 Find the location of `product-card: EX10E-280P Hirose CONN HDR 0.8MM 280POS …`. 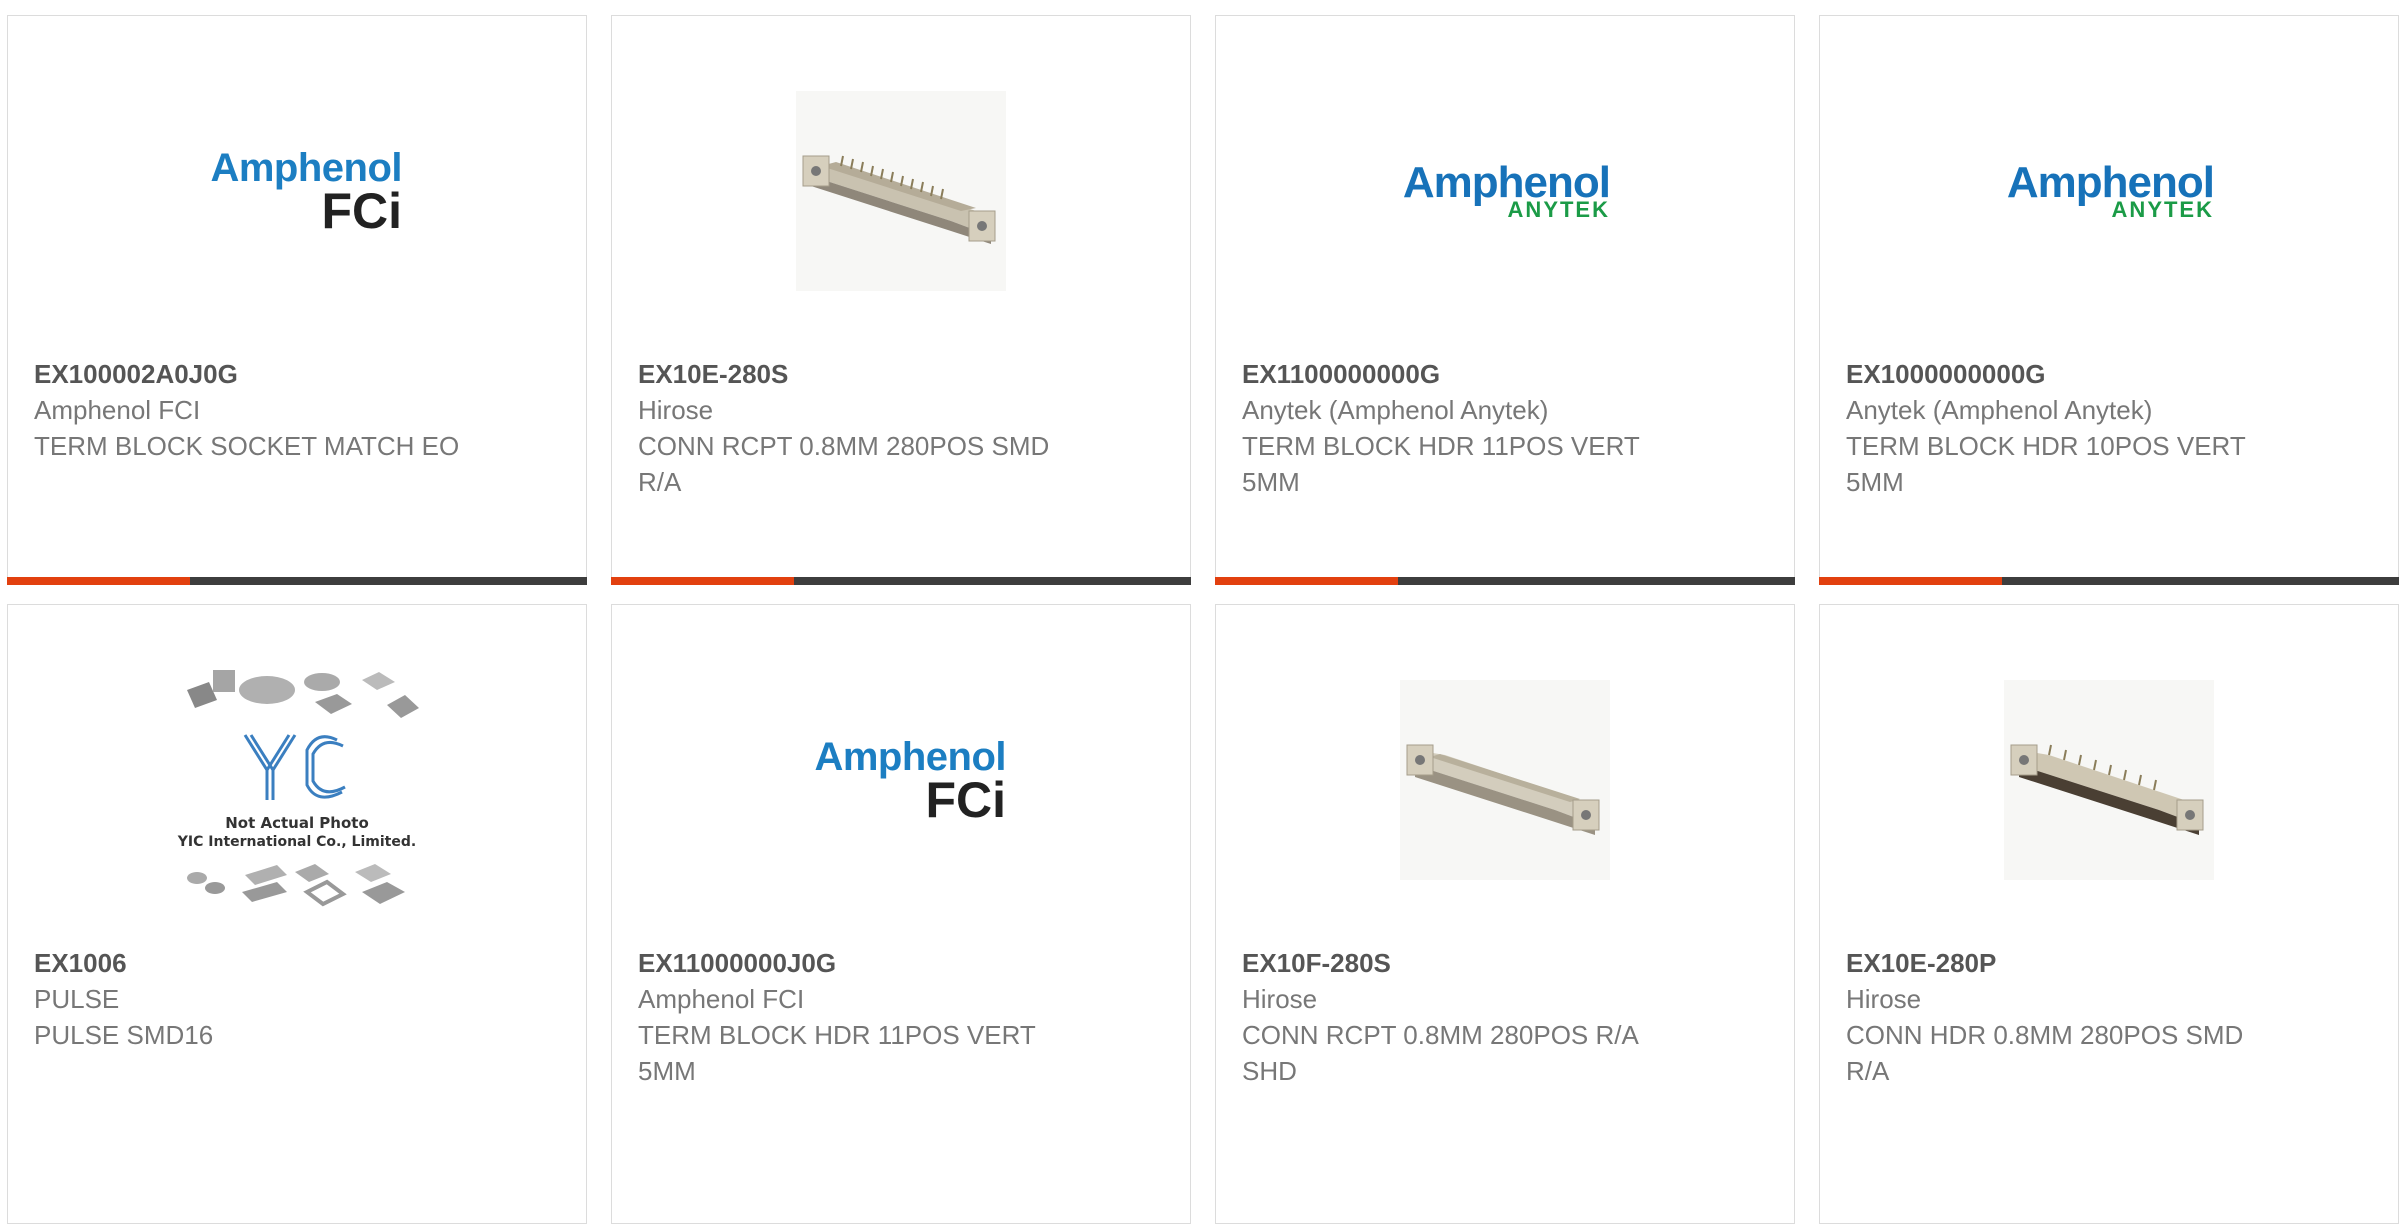

product-card: EX10E-280P Hirose CONN HDR 0.8MM 280POS … is located at coordinates (2109, 914).